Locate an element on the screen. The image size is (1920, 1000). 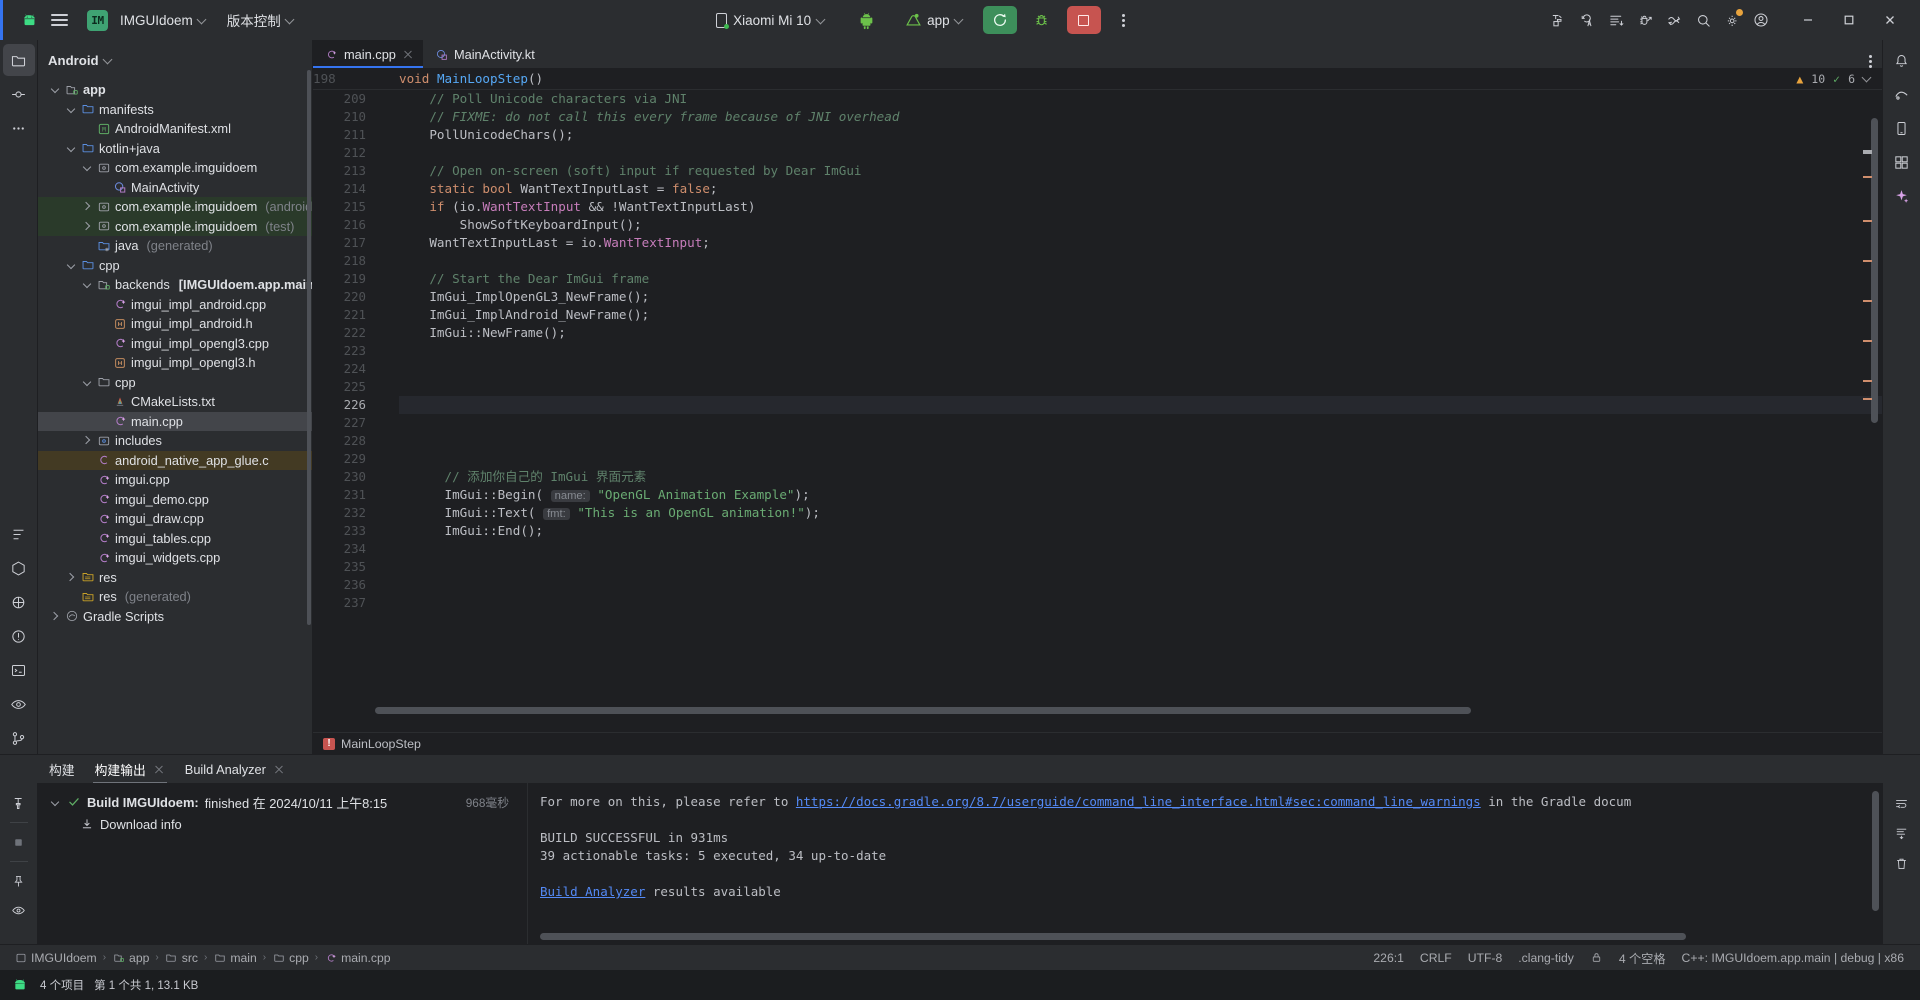
status-breadcrumb-cpp: cpp is located at coordinates (290, 958).